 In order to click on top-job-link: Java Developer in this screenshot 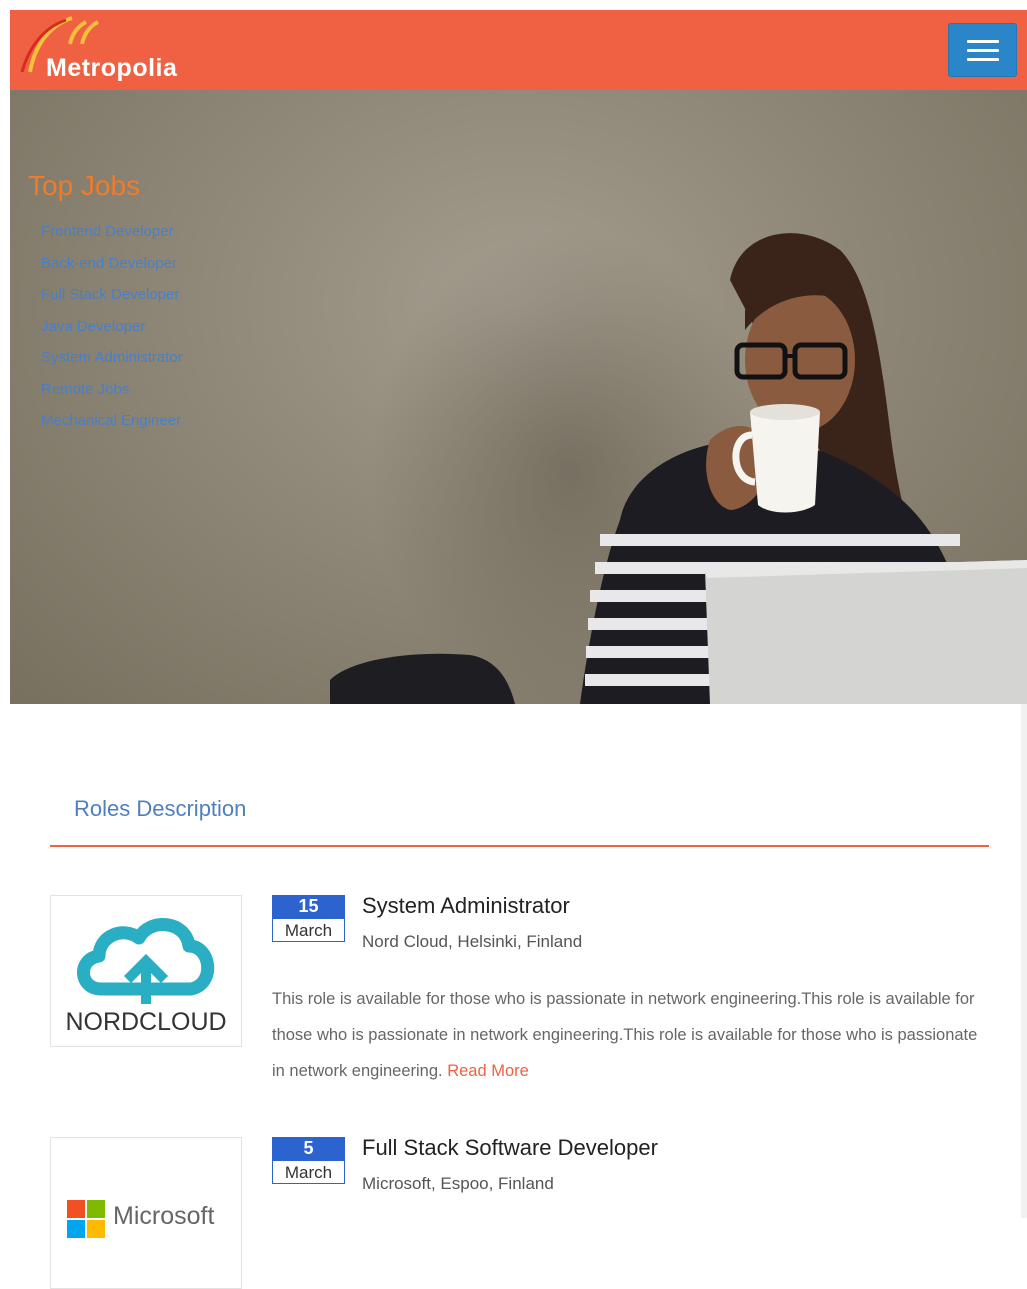, I will do `click(112, 332)`.